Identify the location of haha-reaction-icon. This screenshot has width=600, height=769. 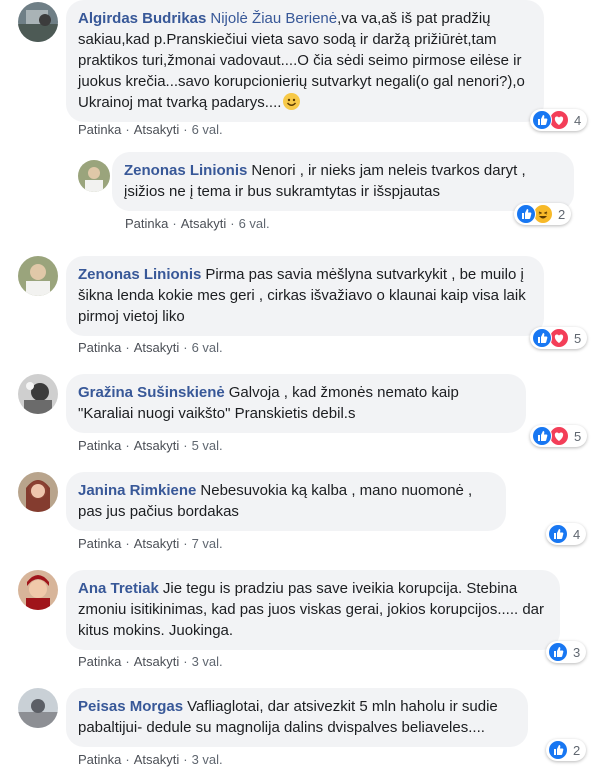
(543, 214).